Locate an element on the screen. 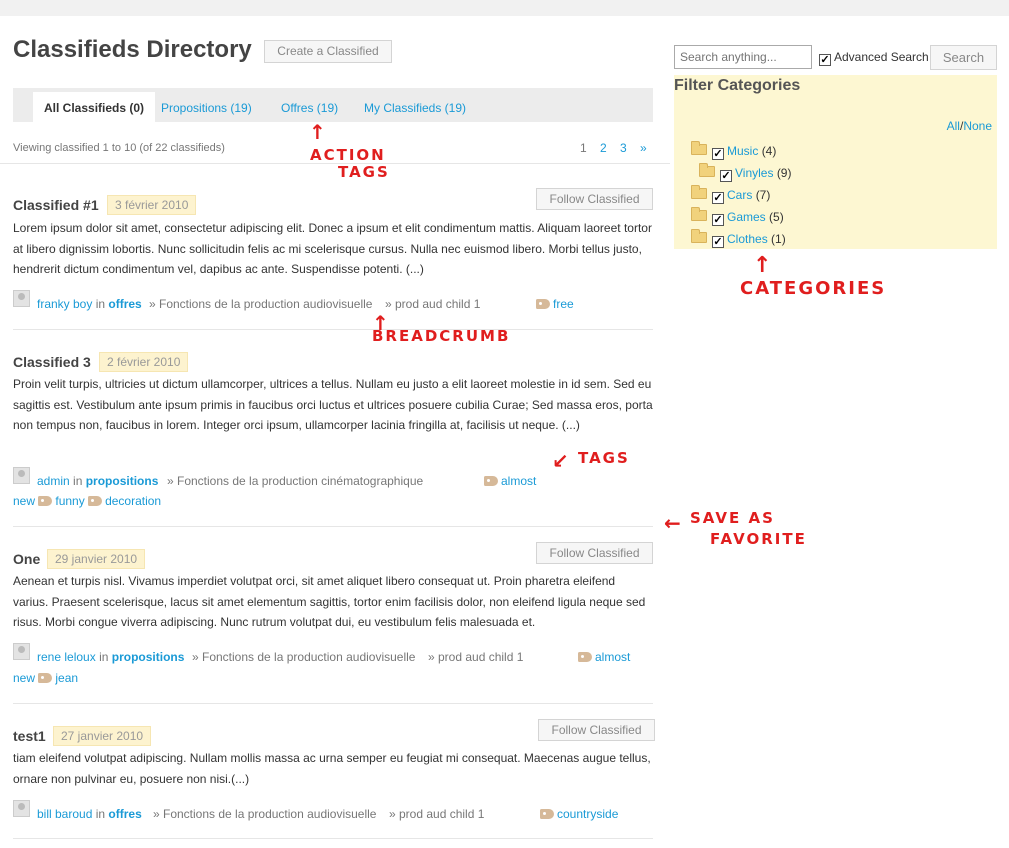  page-2-link: 2 is located at coordinates (603, 148).